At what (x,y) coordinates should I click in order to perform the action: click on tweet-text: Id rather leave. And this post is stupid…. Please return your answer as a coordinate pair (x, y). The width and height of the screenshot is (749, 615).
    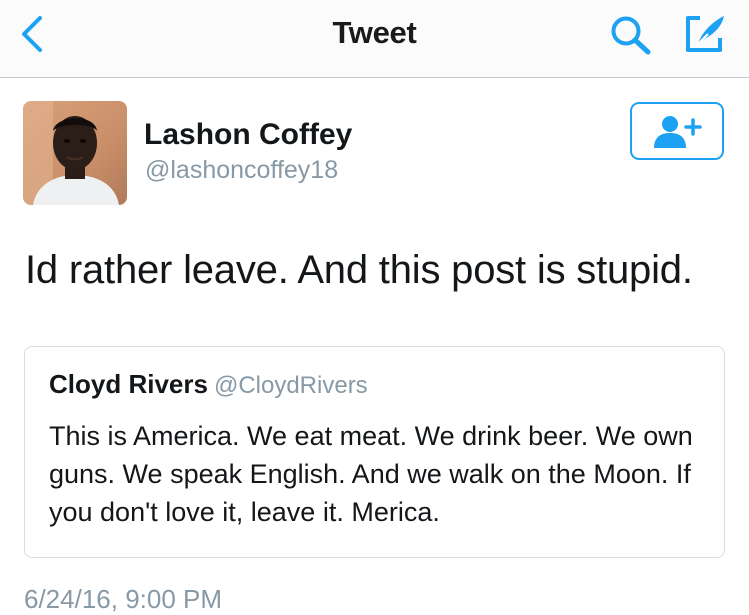
    Looking at the image, I should click on (359, 270).